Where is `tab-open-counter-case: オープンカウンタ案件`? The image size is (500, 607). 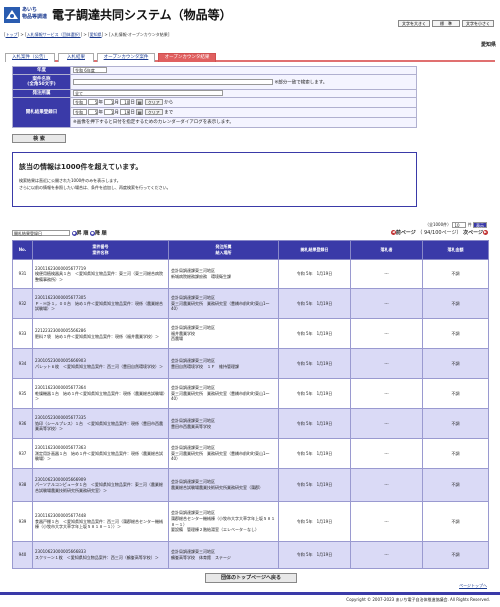
tab-open-counter-case: オープンカウンタ案件 is located at coordinates (126, 57).